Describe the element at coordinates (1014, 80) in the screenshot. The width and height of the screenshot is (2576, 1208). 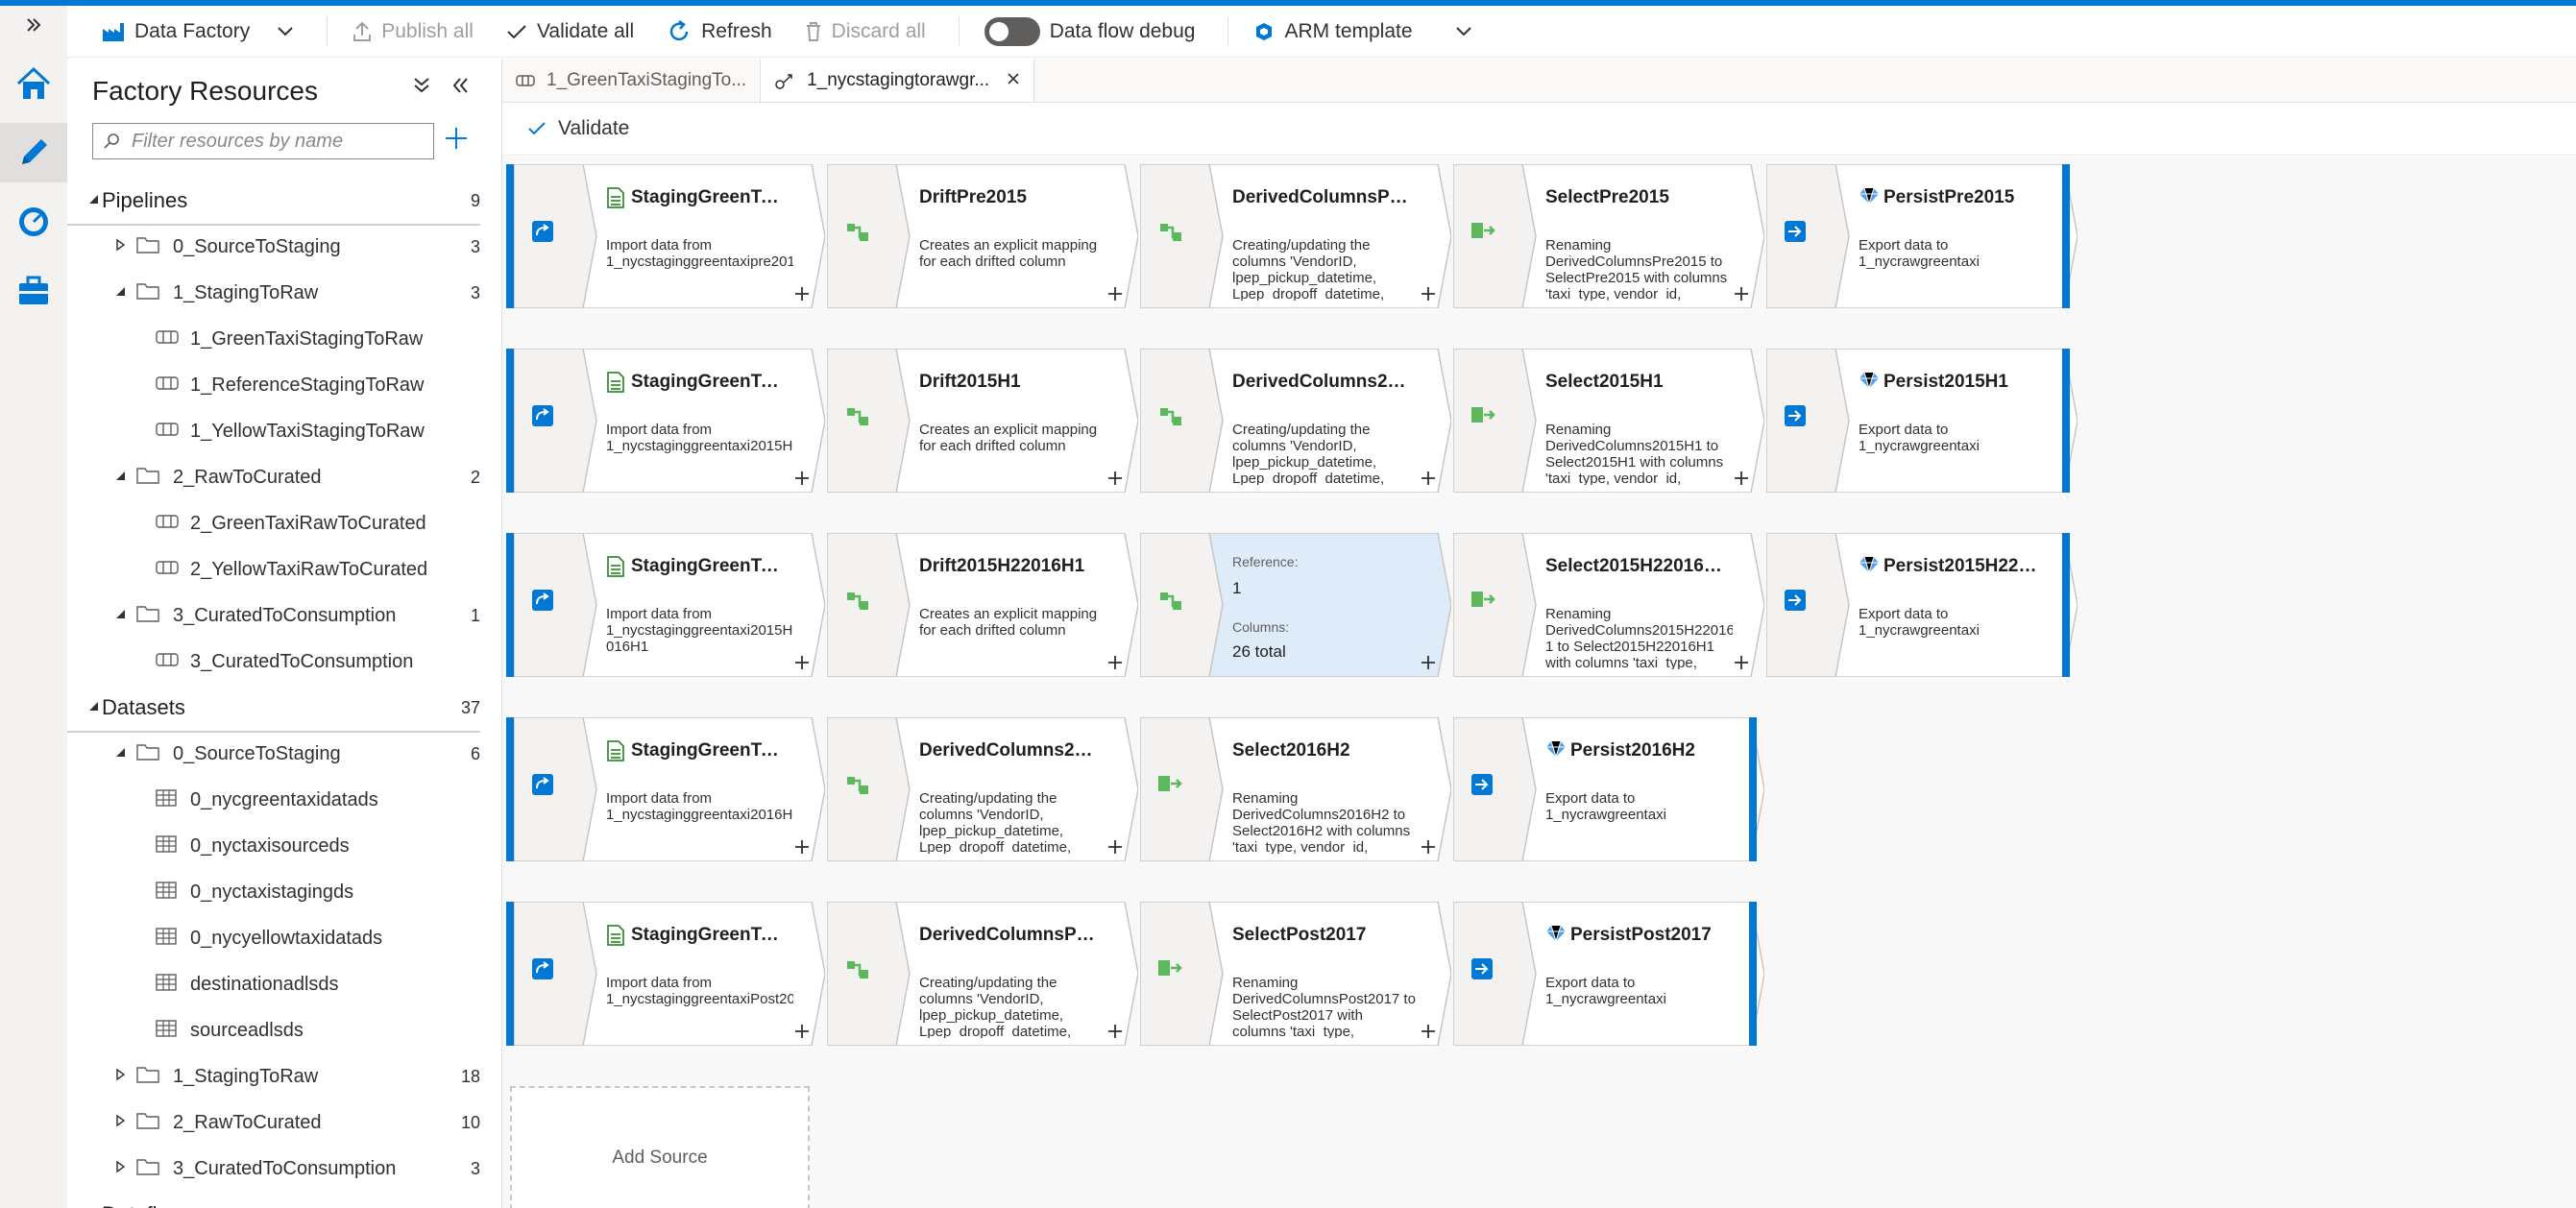
I see `close-tab-button` at that location.